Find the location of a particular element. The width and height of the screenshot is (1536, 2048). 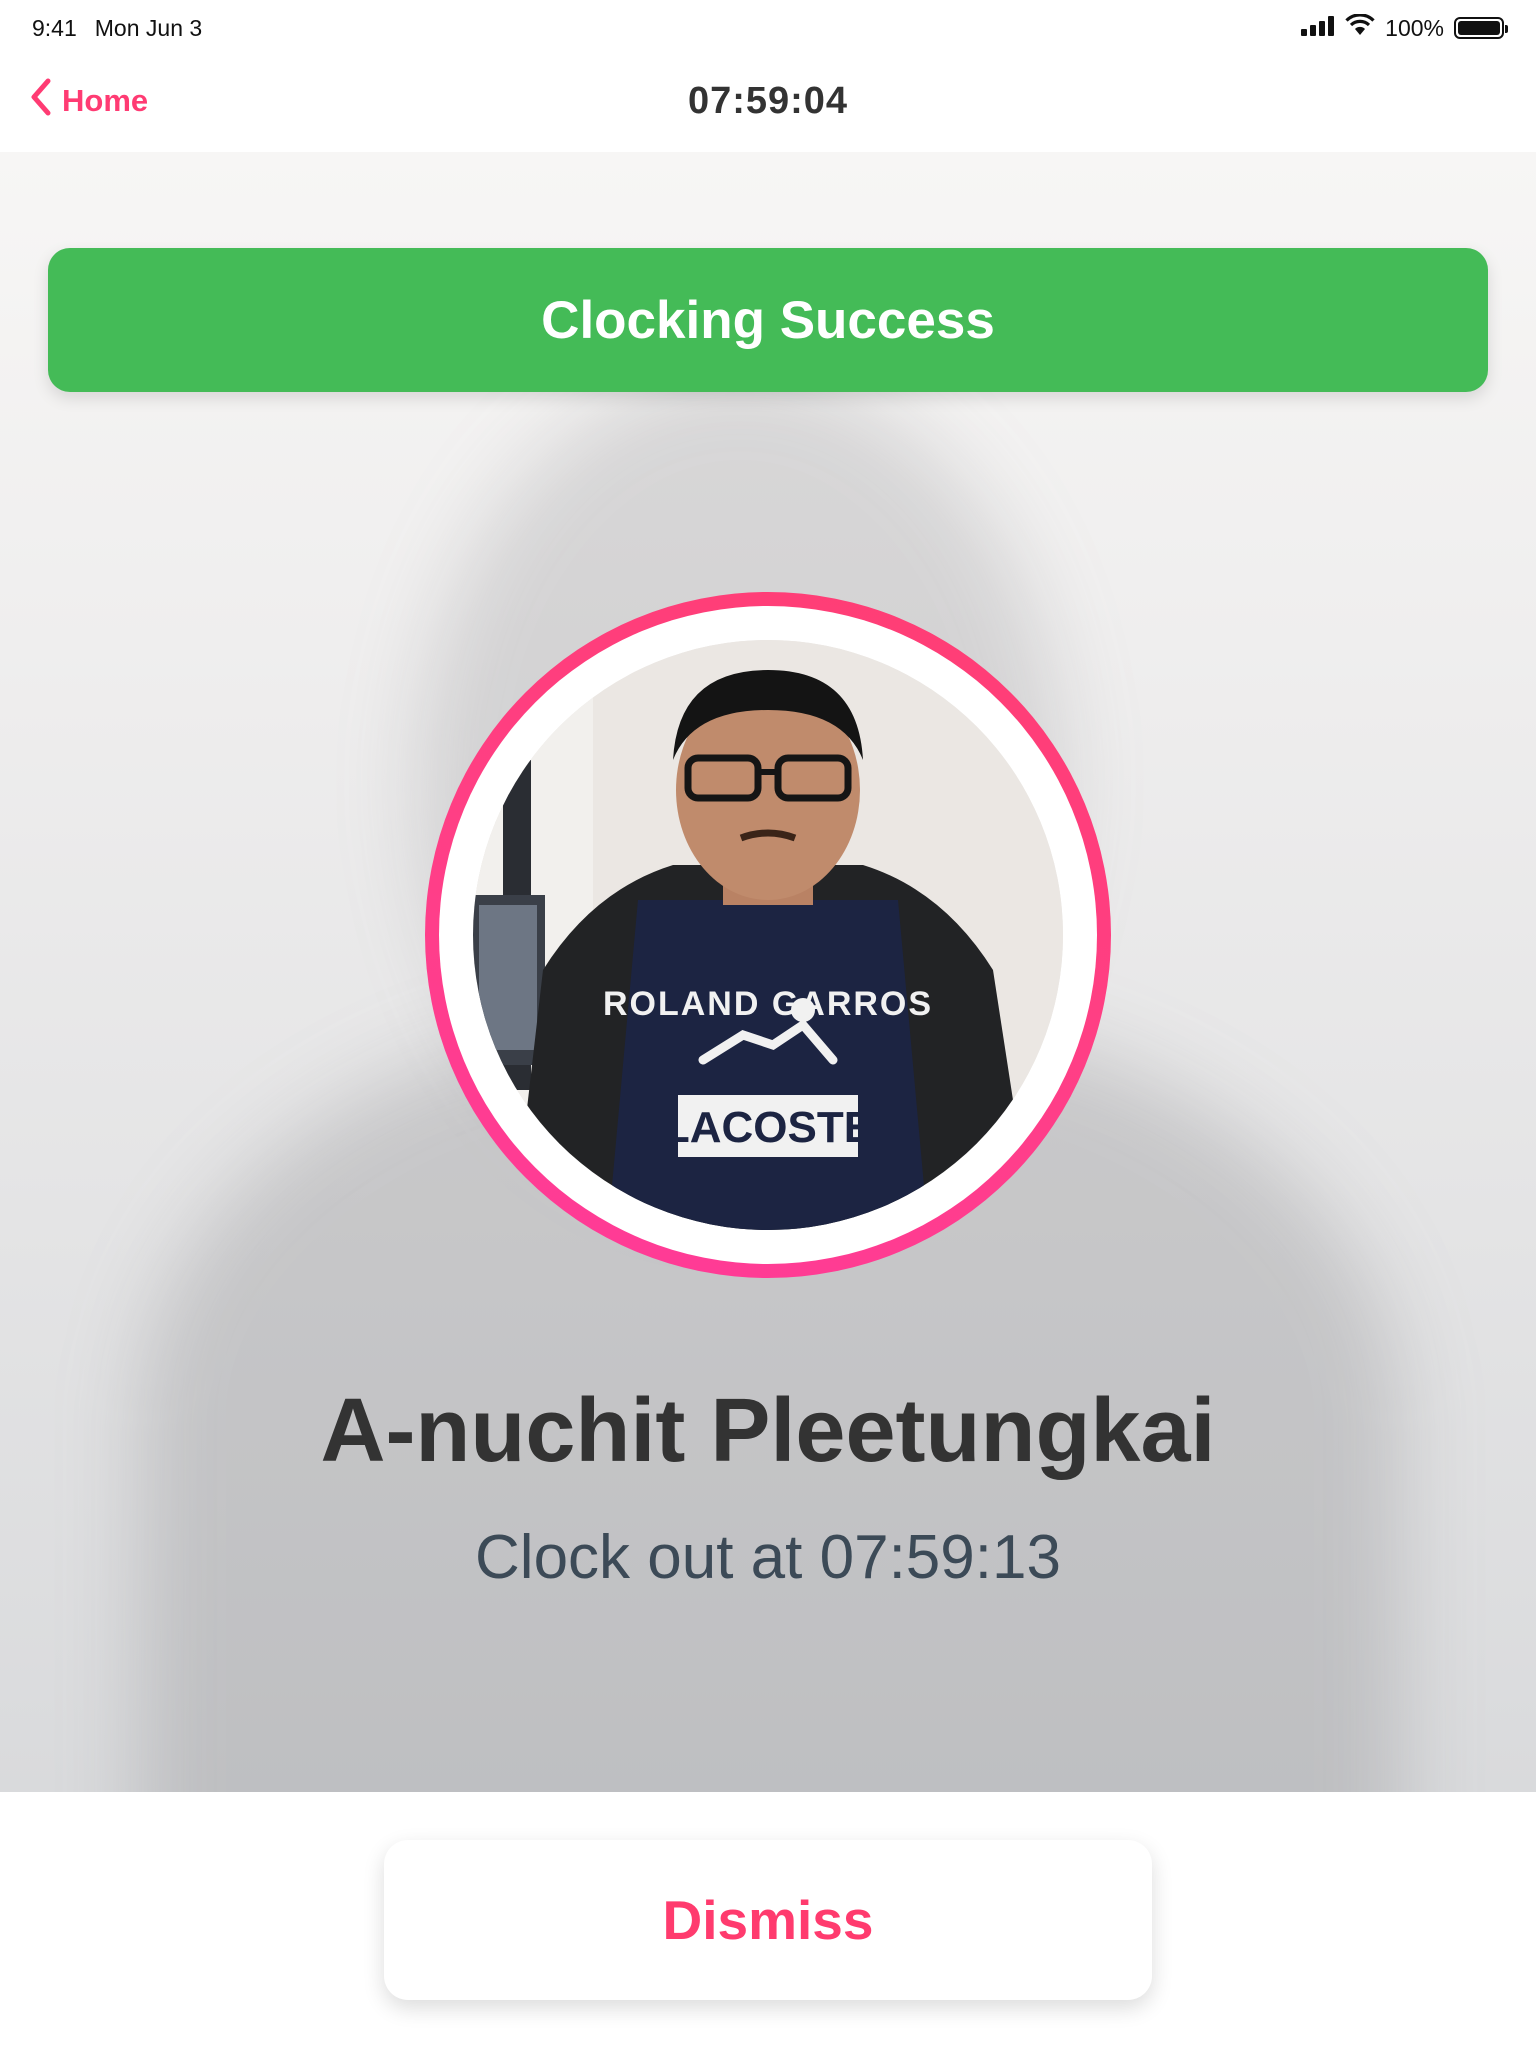

status-left: 9:41 Mon Jun 3 is located at coordinates (117, 28).